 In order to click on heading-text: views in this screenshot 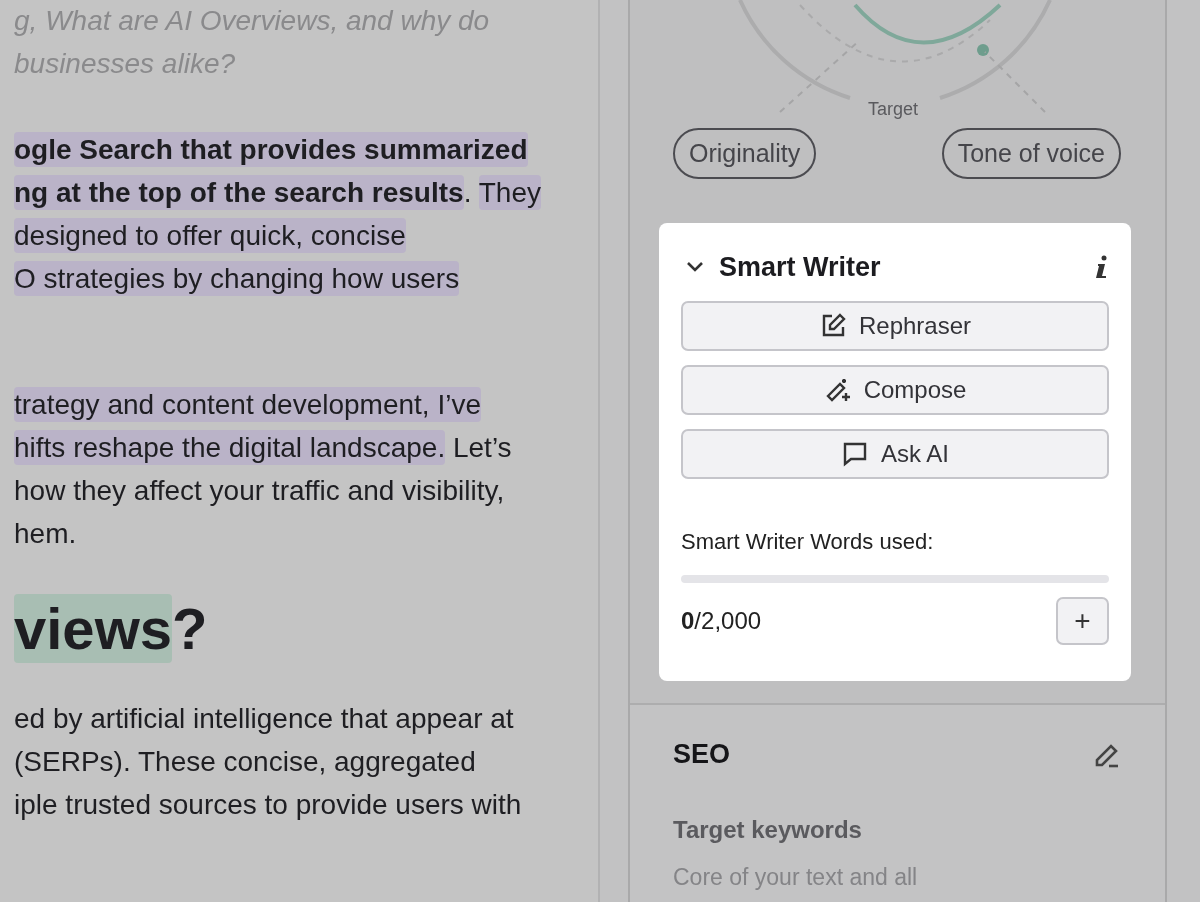, I will do `click(93, 628)`.